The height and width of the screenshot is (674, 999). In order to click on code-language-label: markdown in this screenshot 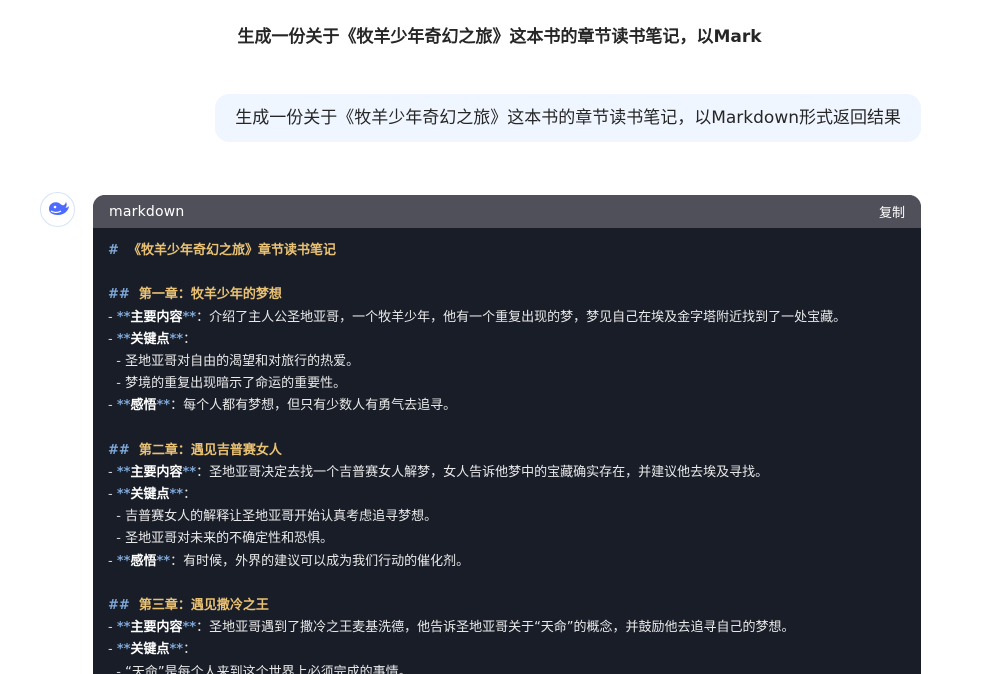, I will do `click(147, 211)`.